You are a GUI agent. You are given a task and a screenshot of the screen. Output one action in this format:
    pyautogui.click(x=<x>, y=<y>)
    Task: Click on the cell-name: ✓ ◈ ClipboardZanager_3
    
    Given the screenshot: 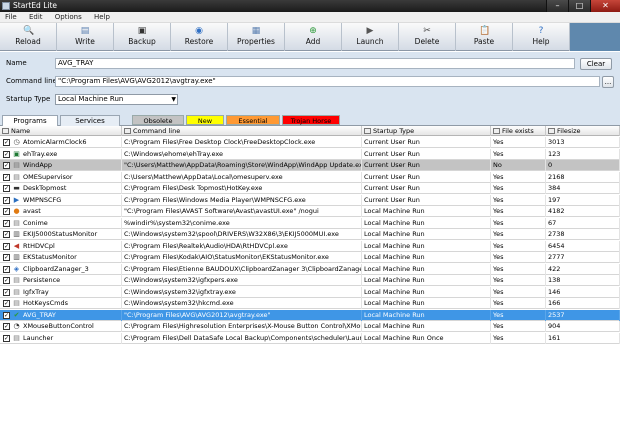 What is the action you would take?
    pyautogui.click(x=61, y=269)
    